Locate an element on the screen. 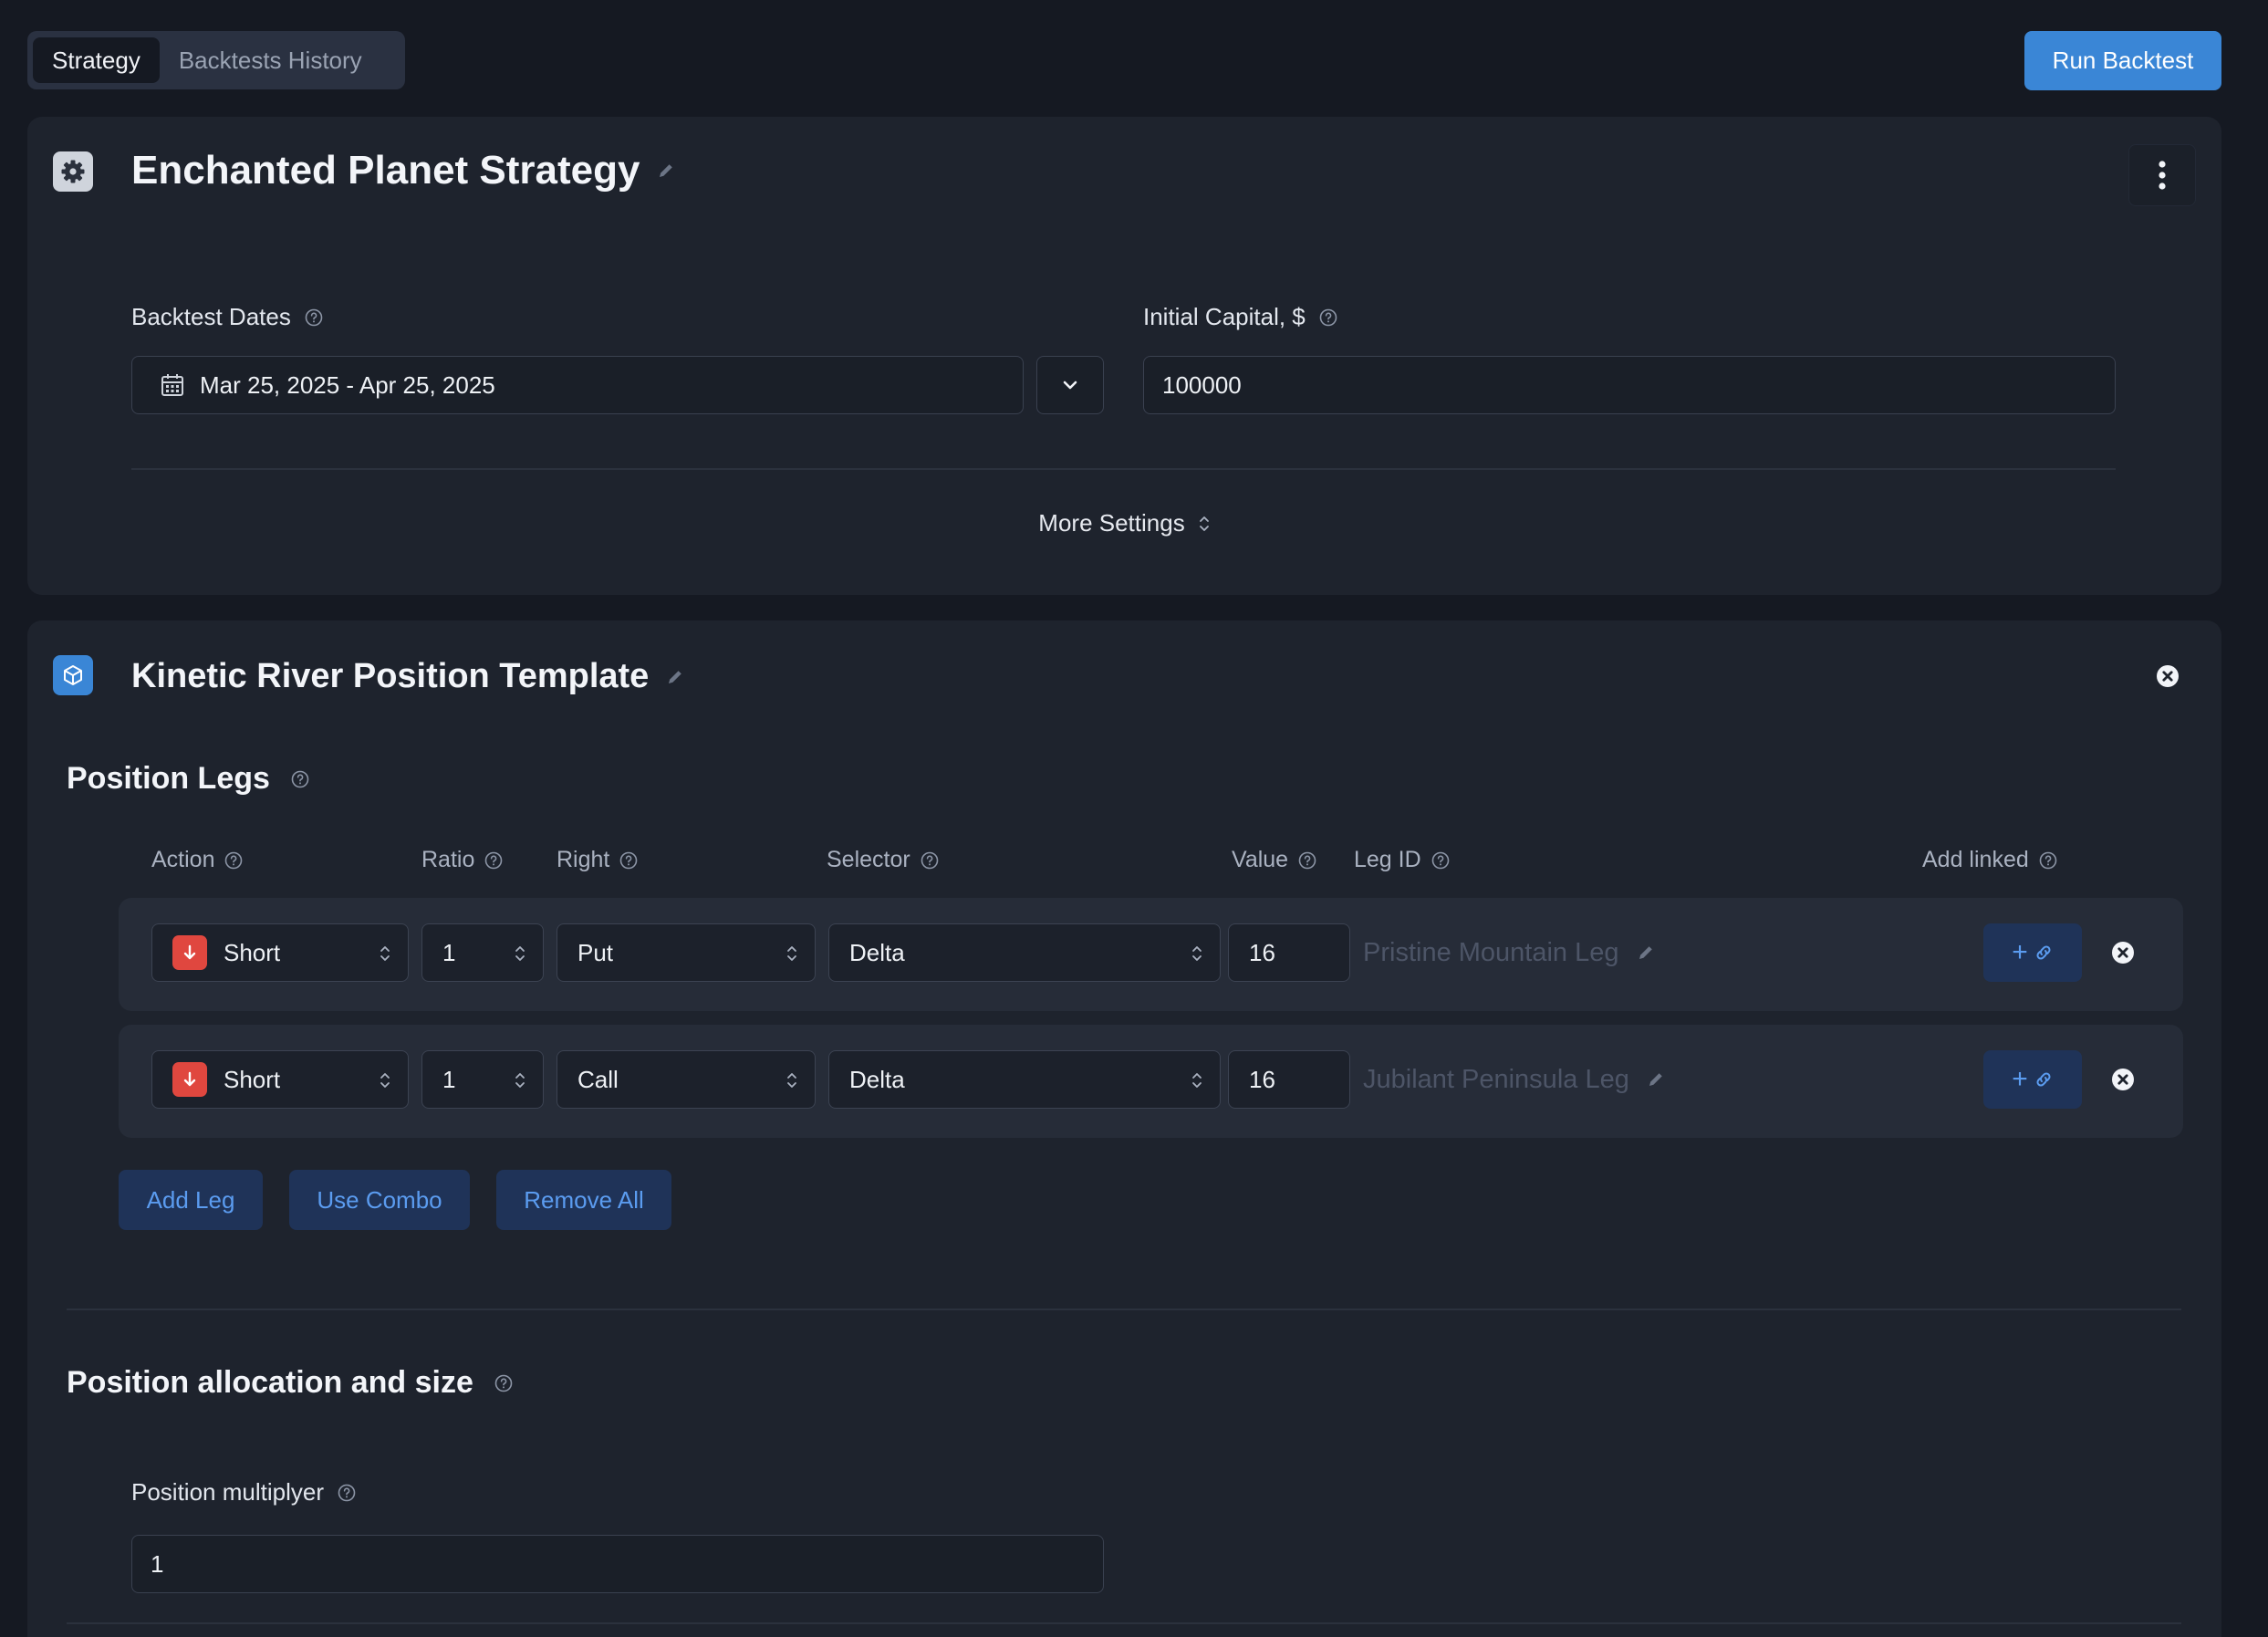 The width and height of the screenshot is (2268, 1637). value-text: 16 is located at coordinates (1262, 952).